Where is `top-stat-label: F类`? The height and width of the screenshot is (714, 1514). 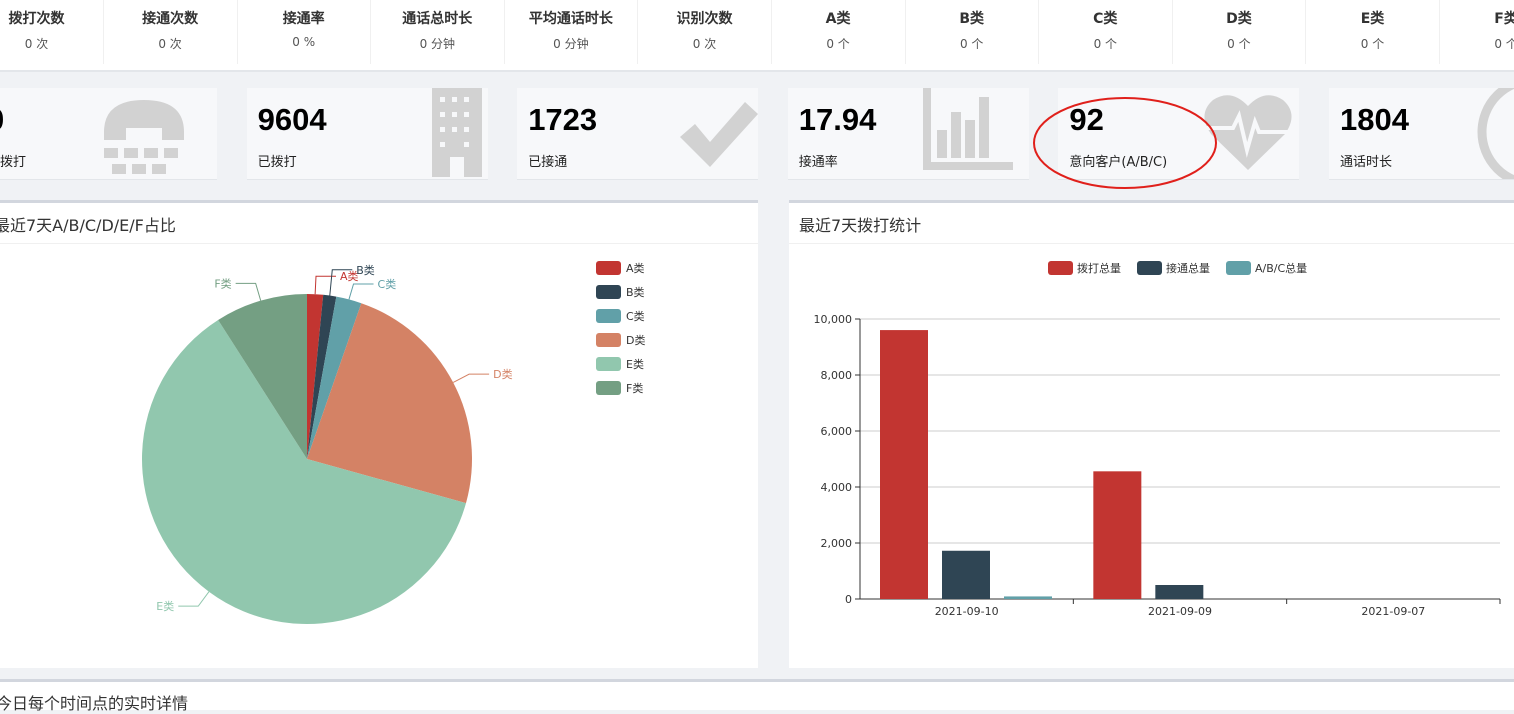 top-stat-label: F类 is located at coordinates (1504, 19).